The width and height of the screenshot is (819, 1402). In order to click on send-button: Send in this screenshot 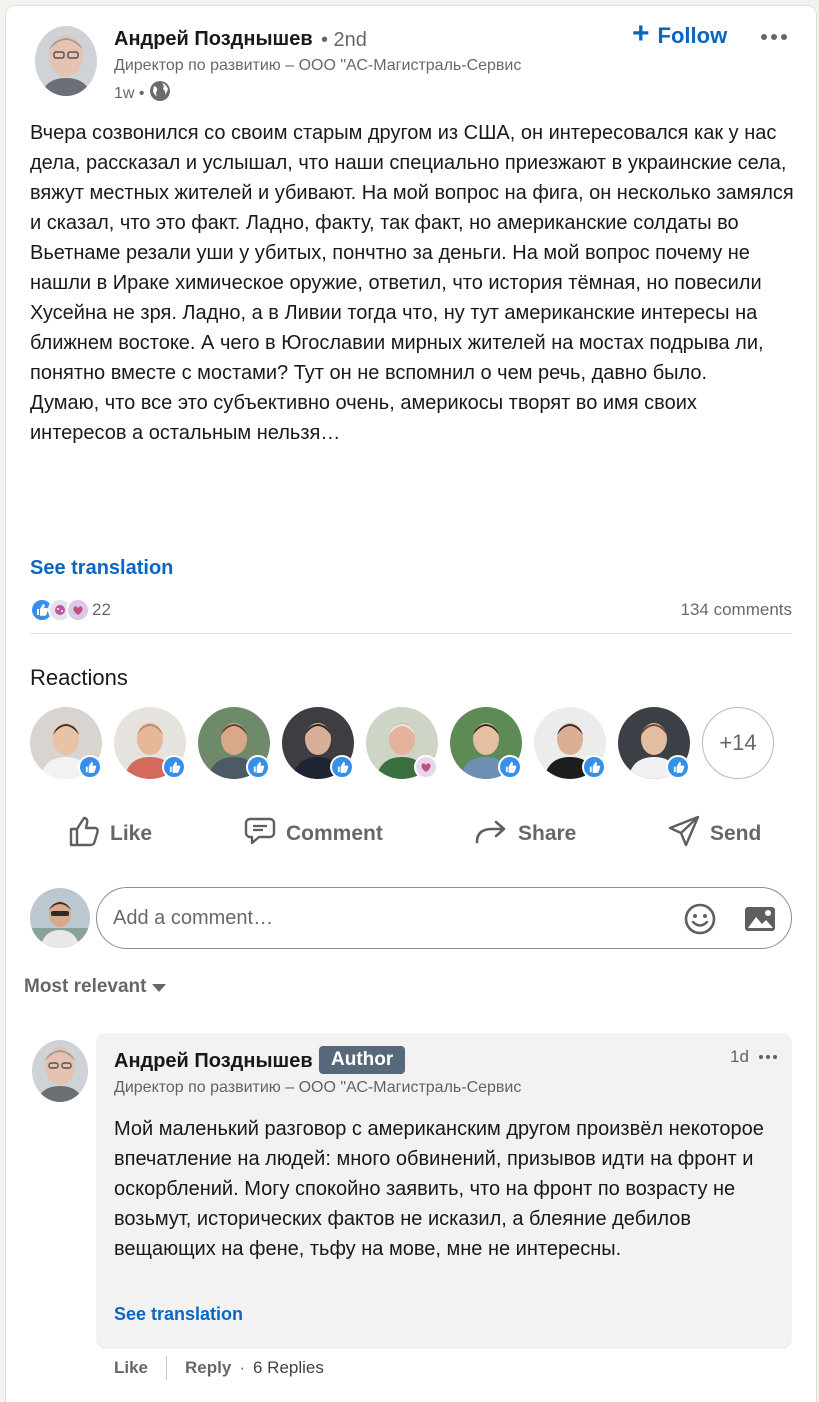, I will do `click(714, 834)`.